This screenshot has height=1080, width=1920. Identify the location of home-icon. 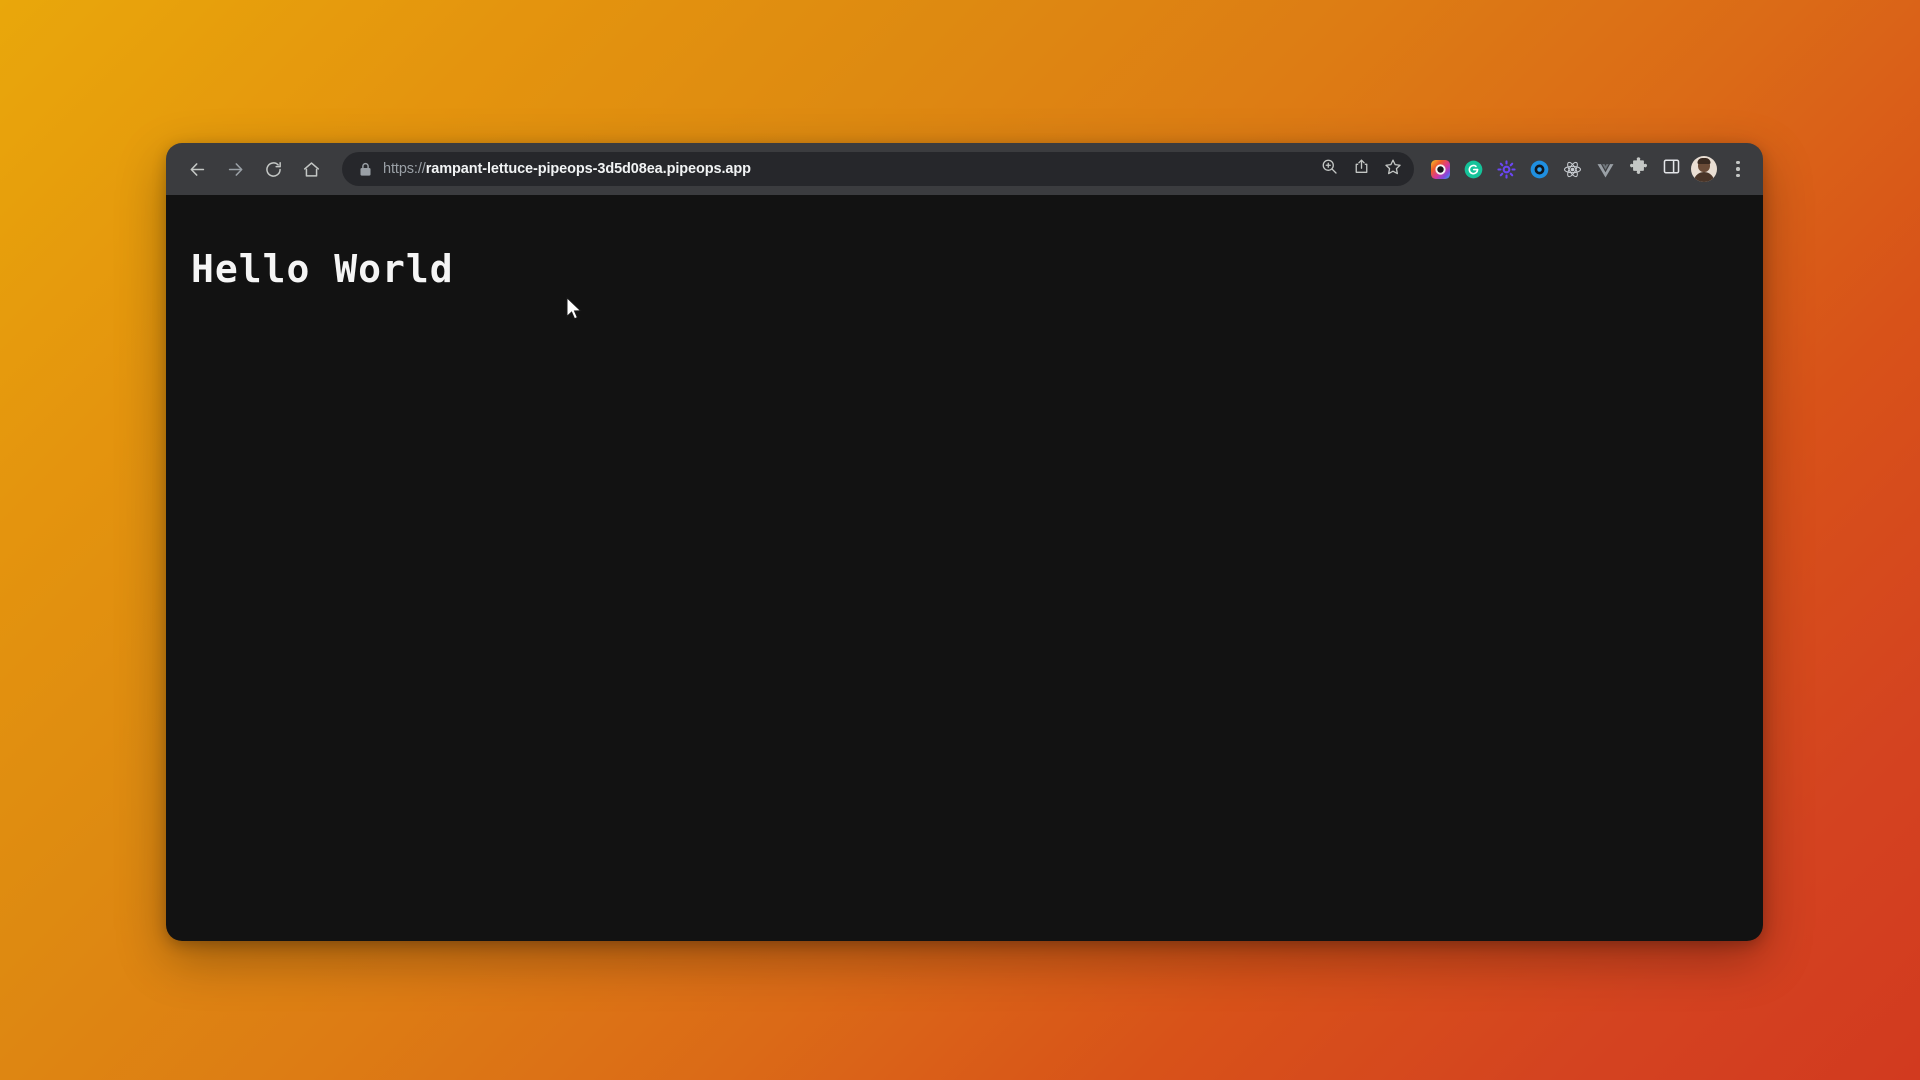
(311, 169).